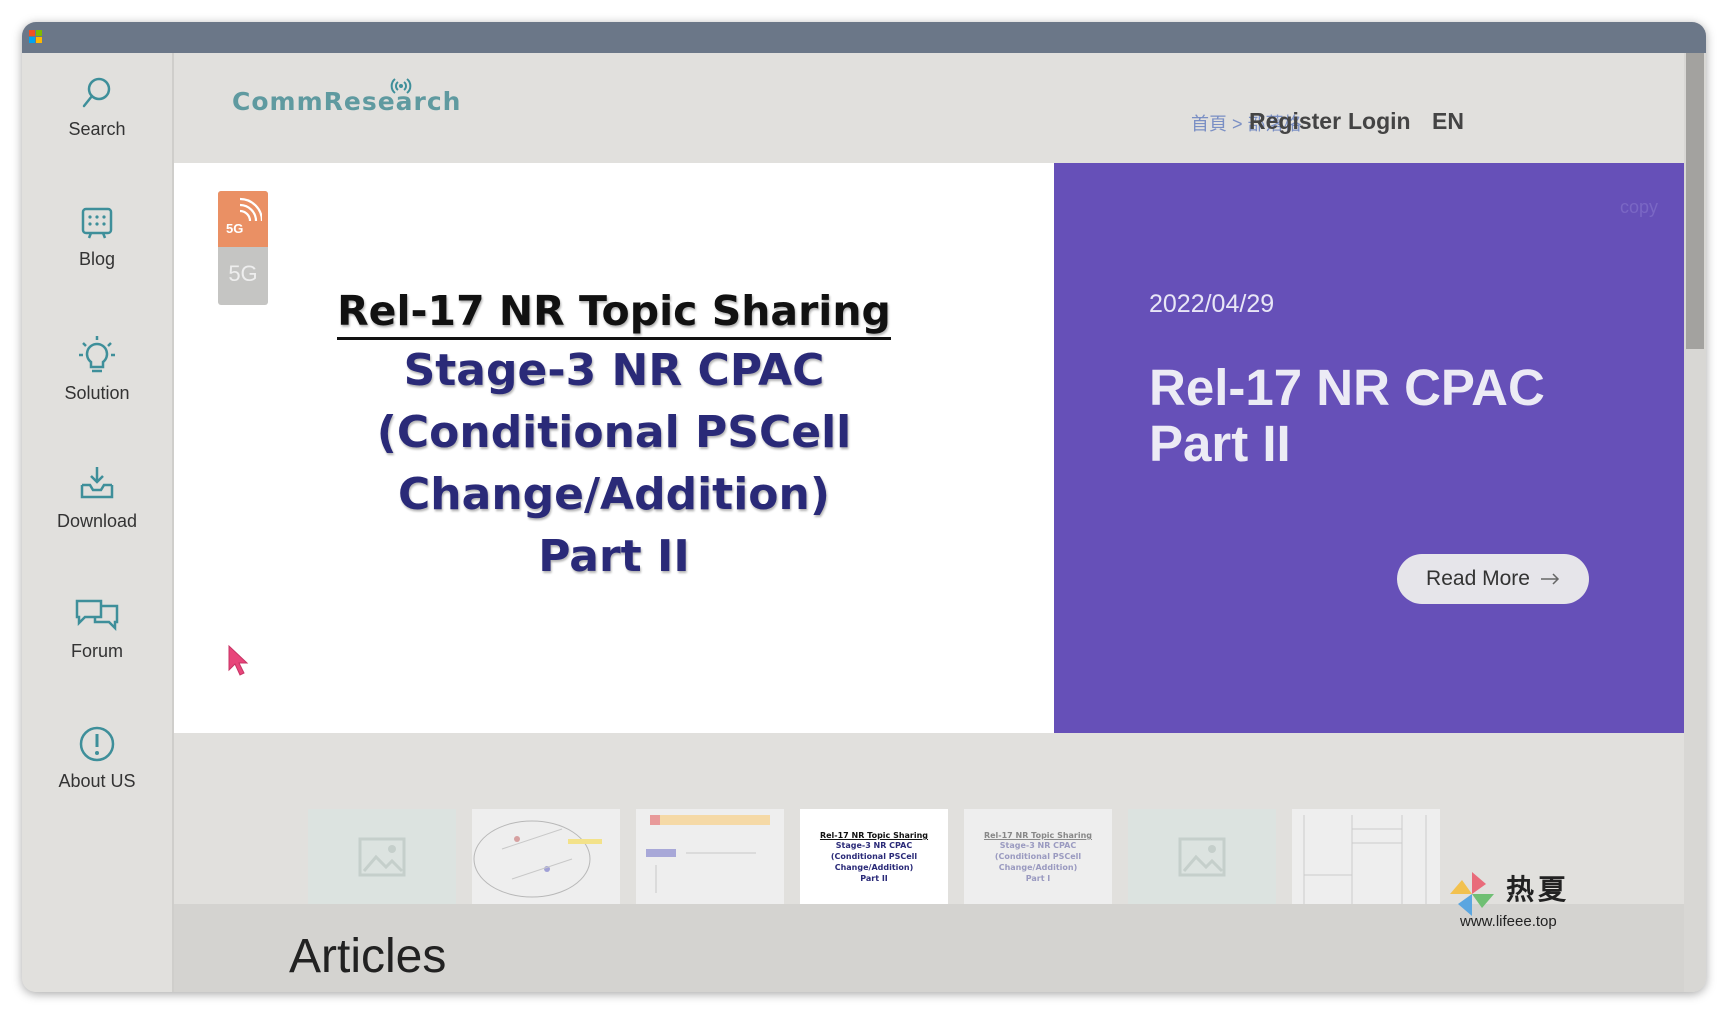 The image size is (1728, 1016). I want to click on read-more-button: Read More, so click(1493, 579).